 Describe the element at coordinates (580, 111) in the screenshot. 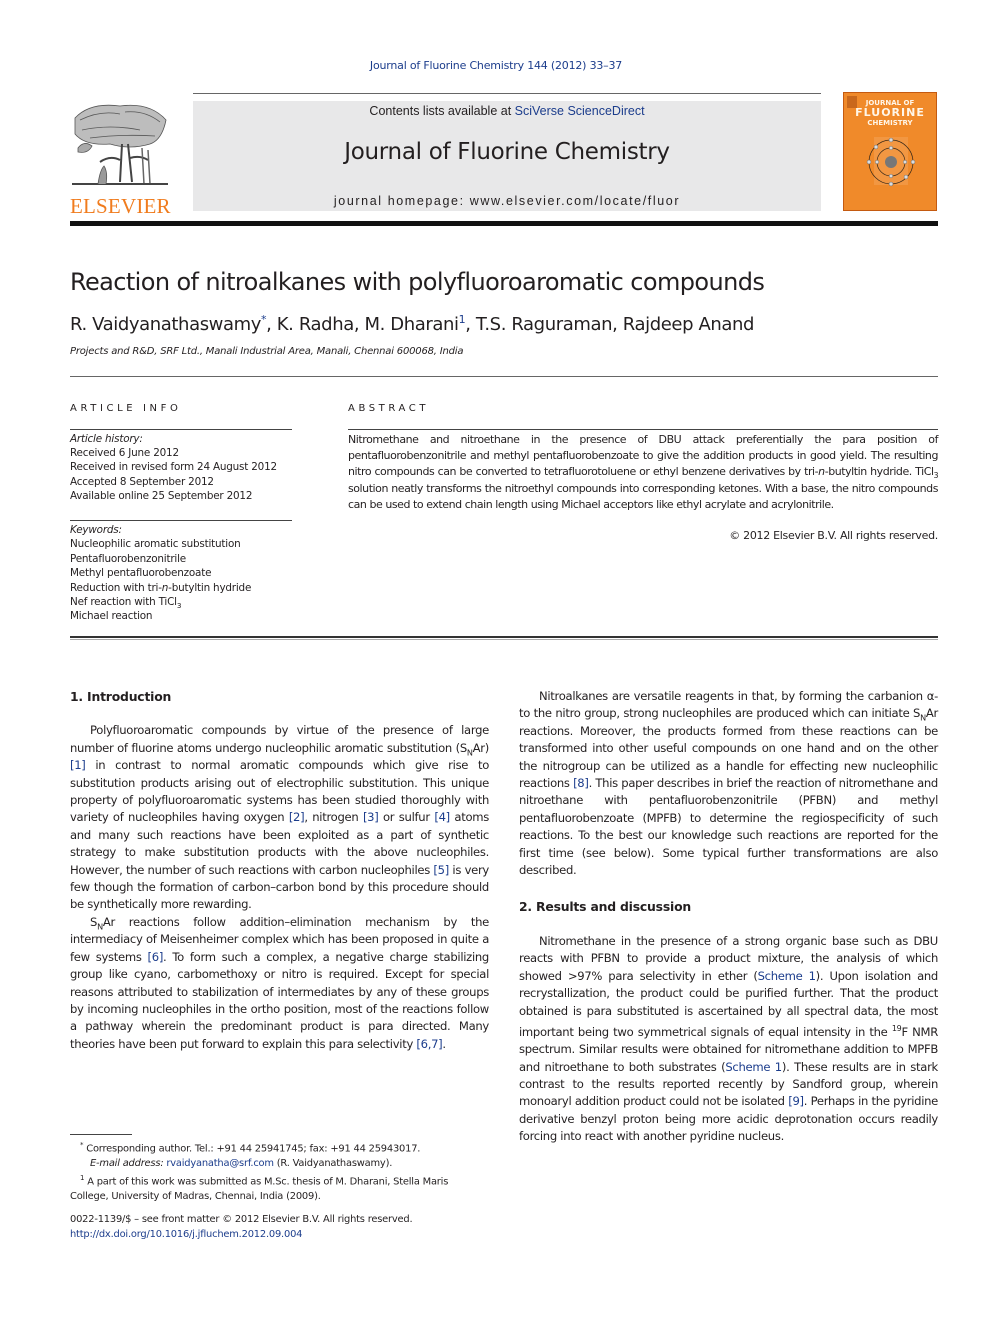

I see `sciencedirect-link: SciVerse ScienceDirect` at that location.